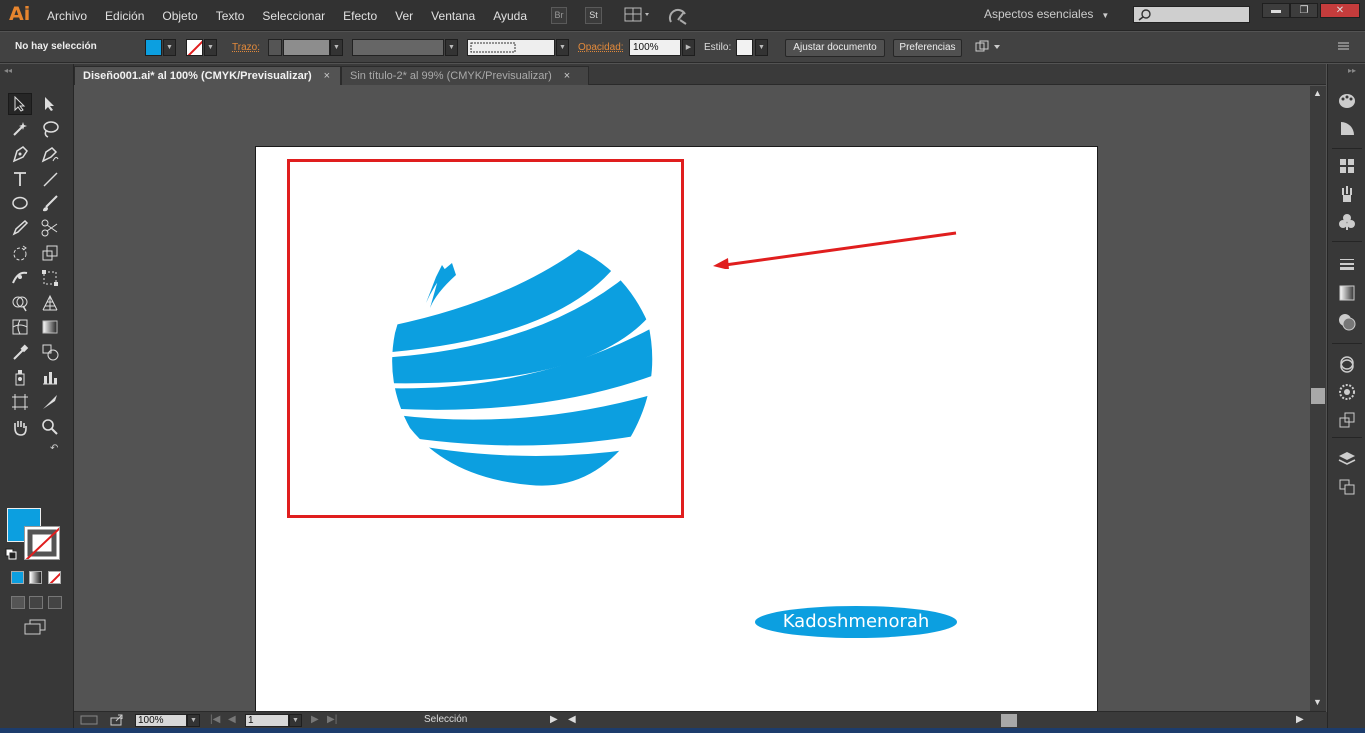 The height and width of the screenshot is (733, 1365). Describe the element at coordinates (8, 70) in the screenshot. I see `panel-grip-icon: ◂◂` at that location.